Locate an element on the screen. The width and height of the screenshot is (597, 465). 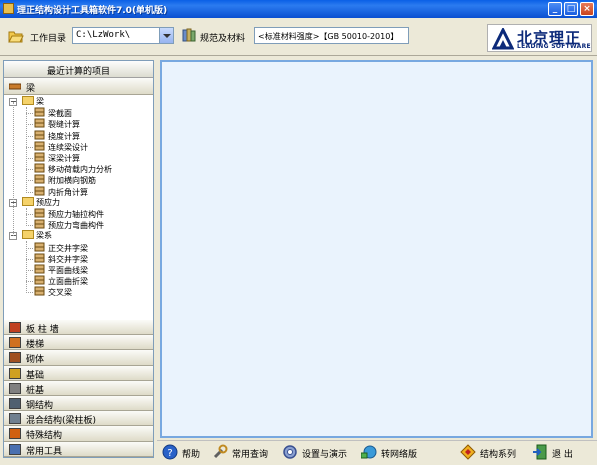
workdir-value: C:\LzWork\ is located at coordinates (103, 35).